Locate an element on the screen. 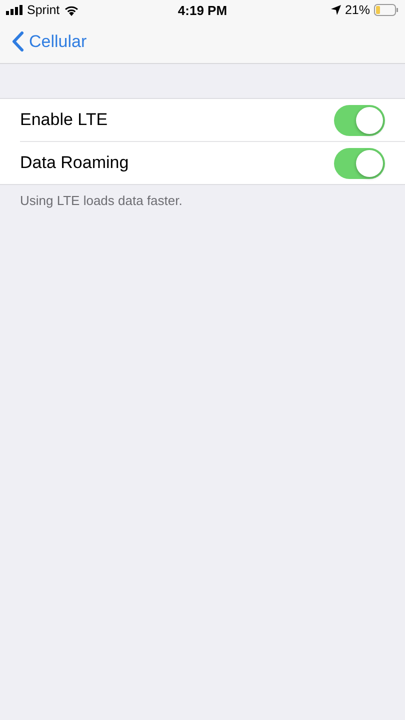 This screenshot has height=720, width=405. carrier-name: Sprint is located at coordinates (43, 10).